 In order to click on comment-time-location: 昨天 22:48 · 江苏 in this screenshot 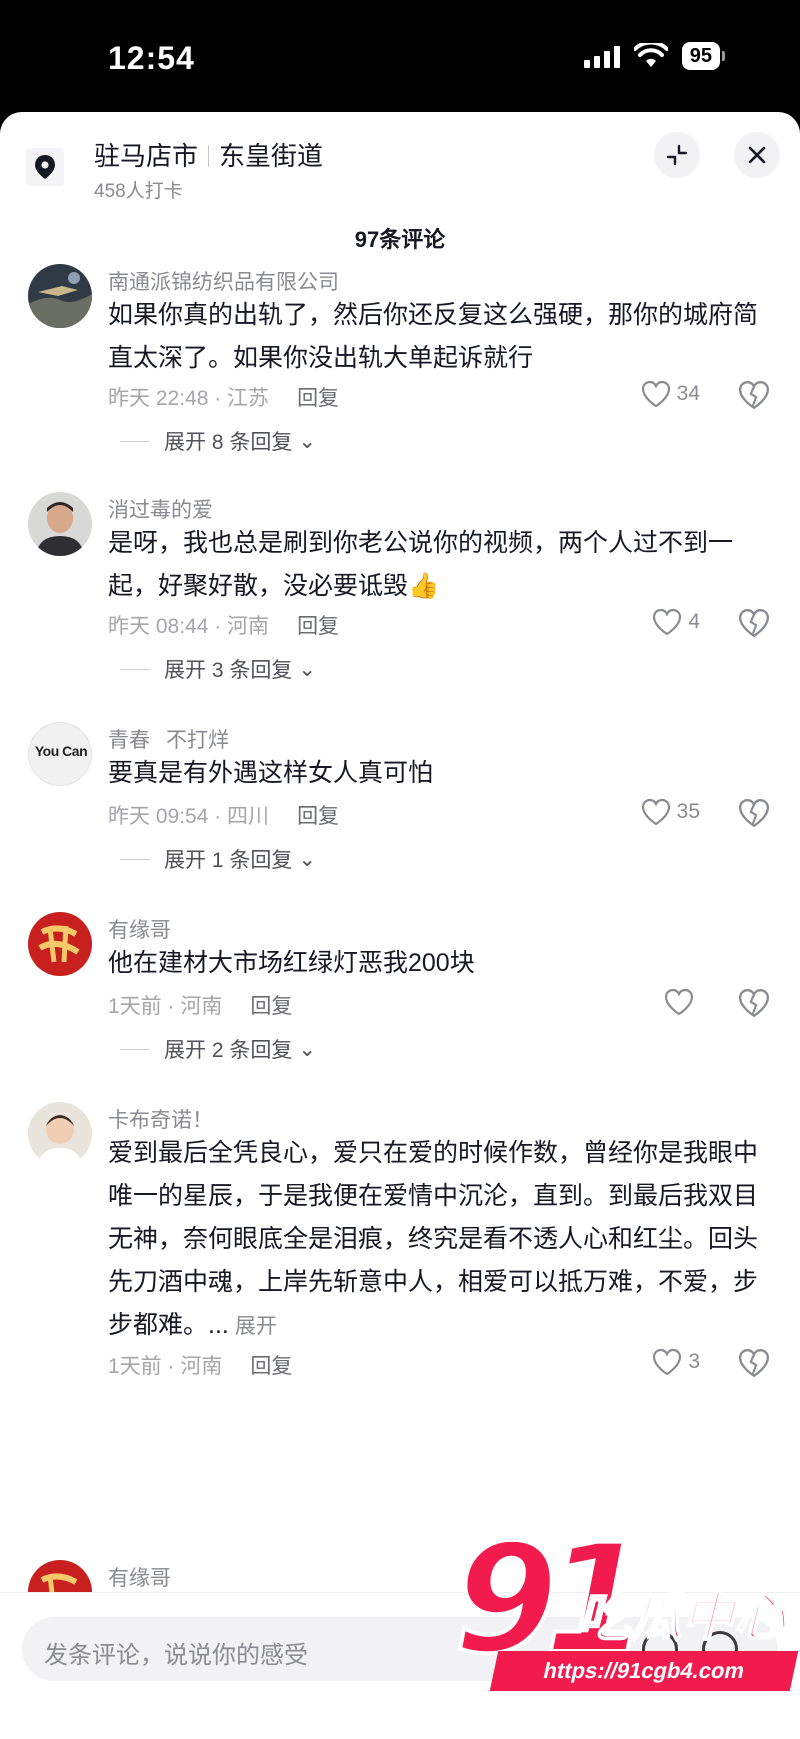, I will do `click(189, 398)`.